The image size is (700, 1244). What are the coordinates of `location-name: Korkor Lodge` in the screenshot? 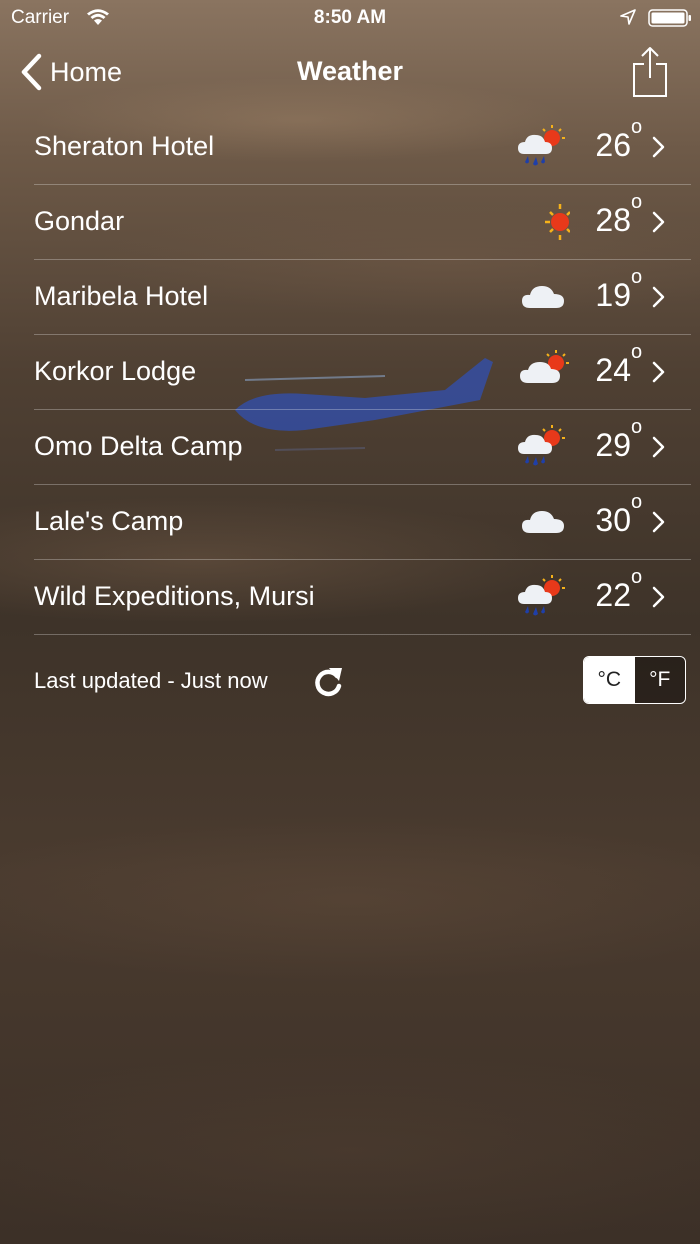 It's located at (115, 371).